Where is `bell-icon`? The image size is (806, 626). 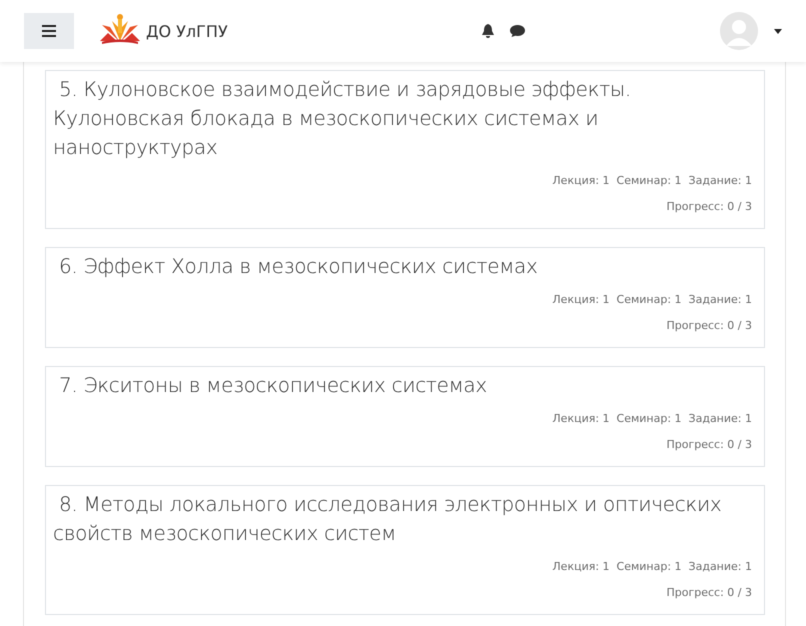
bell-icon is located at coordinates (488, 31).